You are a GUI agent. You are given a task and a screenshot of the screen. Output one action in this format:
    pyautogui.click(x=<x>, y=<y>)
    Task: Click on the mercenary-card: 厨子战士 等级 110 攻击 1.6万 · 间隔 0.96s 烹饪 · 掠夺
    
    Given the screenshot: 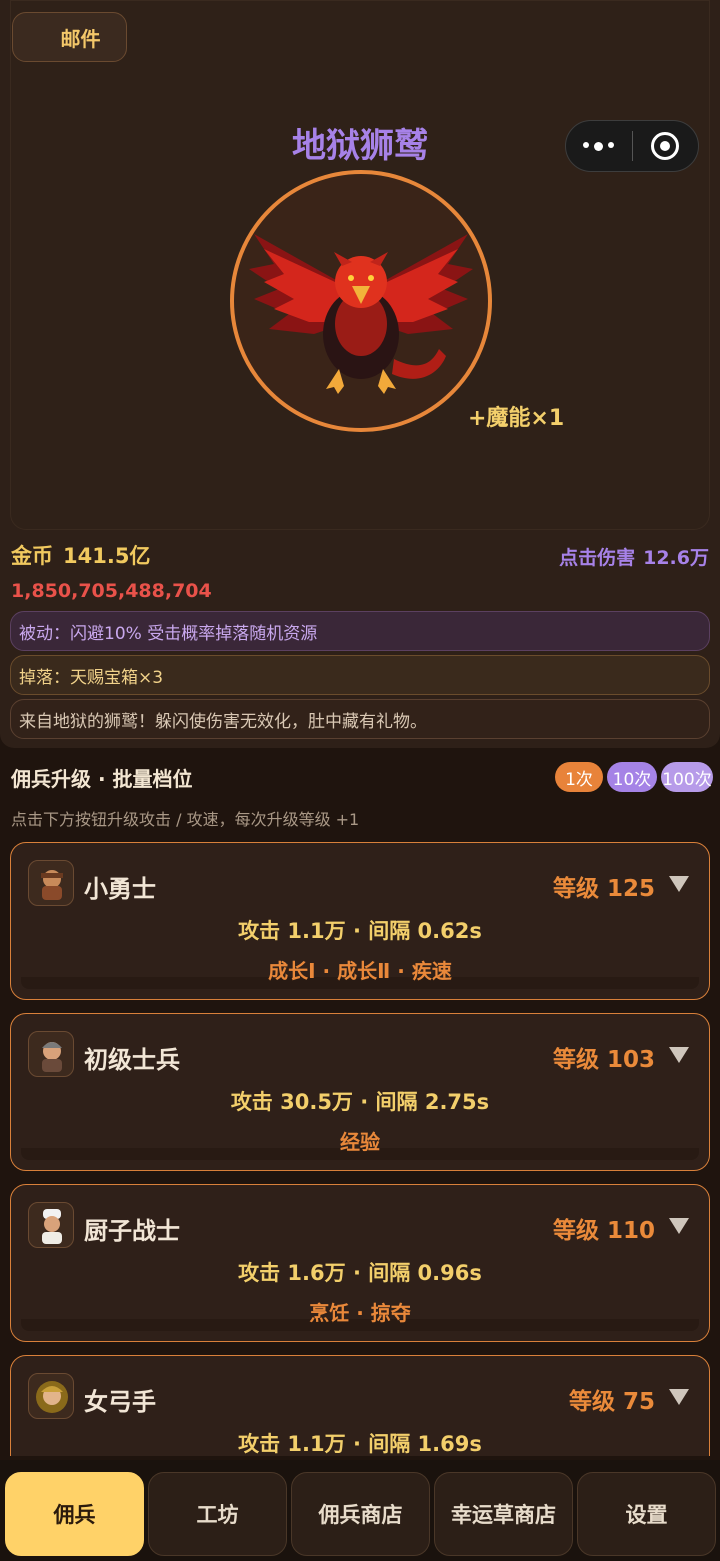 What is the action you would take?
    pyautogui.click(x=360, y=1263)
    